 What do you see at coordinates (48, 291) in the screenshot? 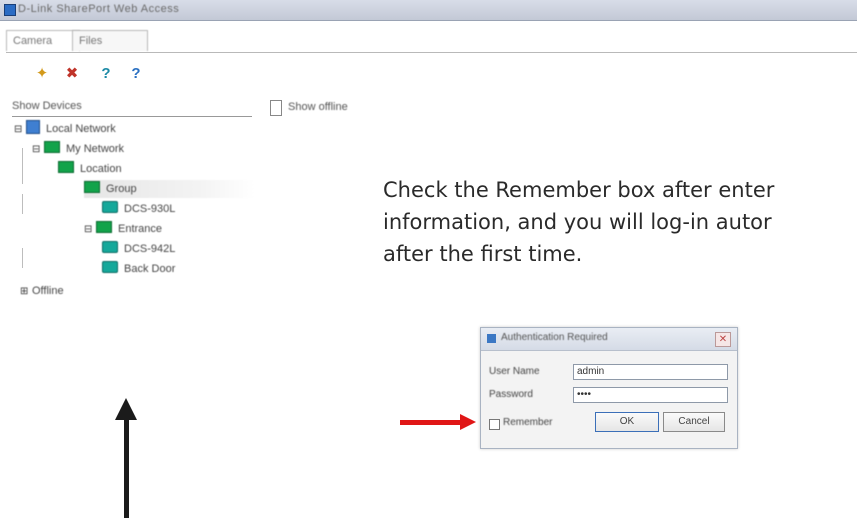
I see `tree-node-label: Offline` at bounding box center [48, 291].